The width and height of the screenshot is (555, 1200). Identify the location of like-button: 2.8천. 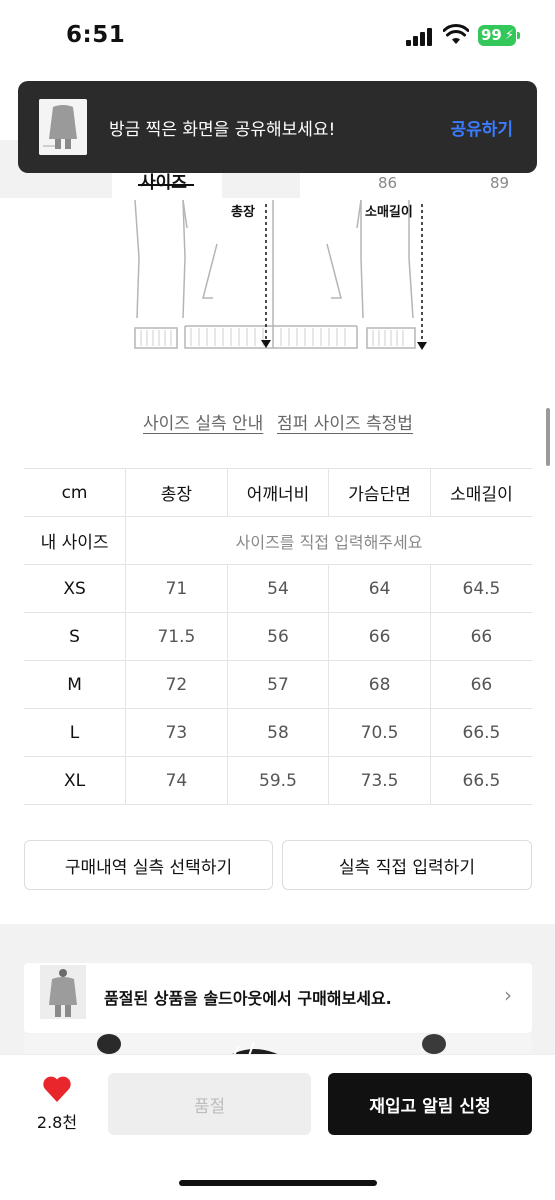
(57, 1104).